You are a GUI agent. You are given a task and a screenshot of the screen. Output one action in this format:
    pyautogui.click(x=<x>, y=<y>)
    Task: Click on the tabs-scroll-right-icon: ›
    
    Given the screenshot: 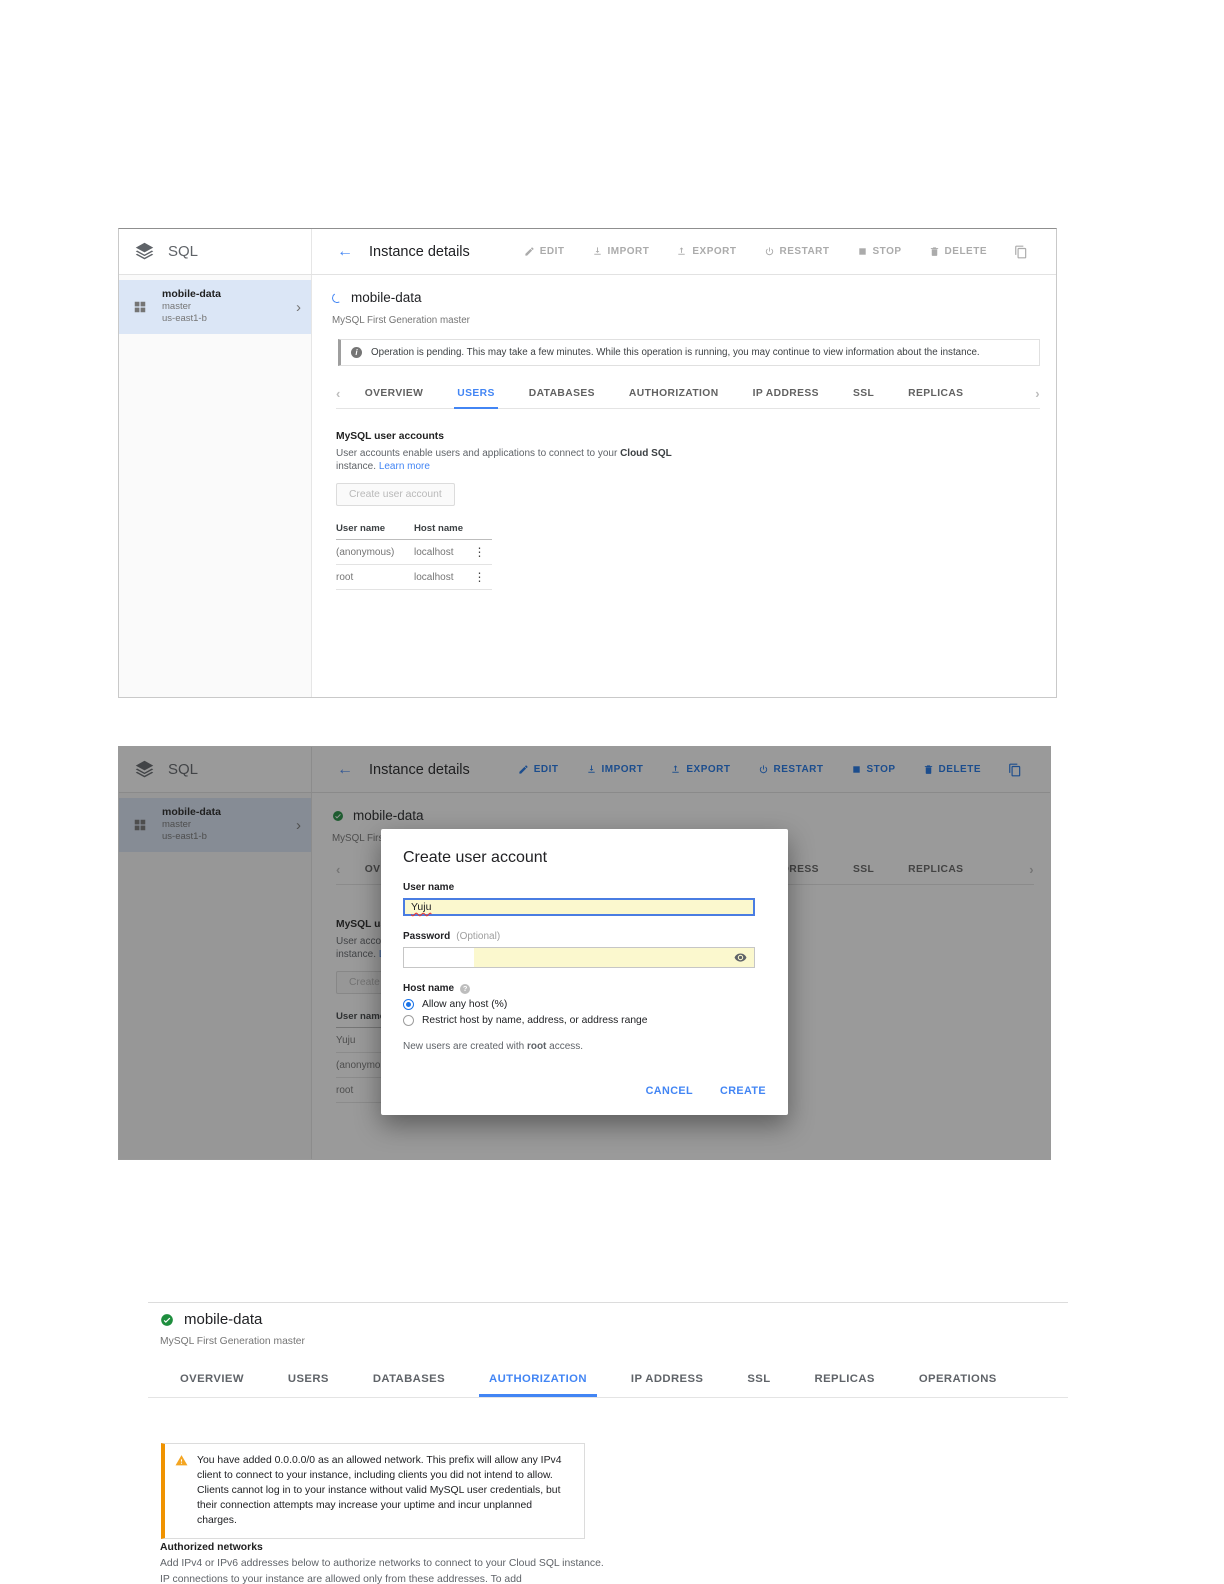 What is the action you would take?
    pyautogui.click(x=1037, y=393)
    